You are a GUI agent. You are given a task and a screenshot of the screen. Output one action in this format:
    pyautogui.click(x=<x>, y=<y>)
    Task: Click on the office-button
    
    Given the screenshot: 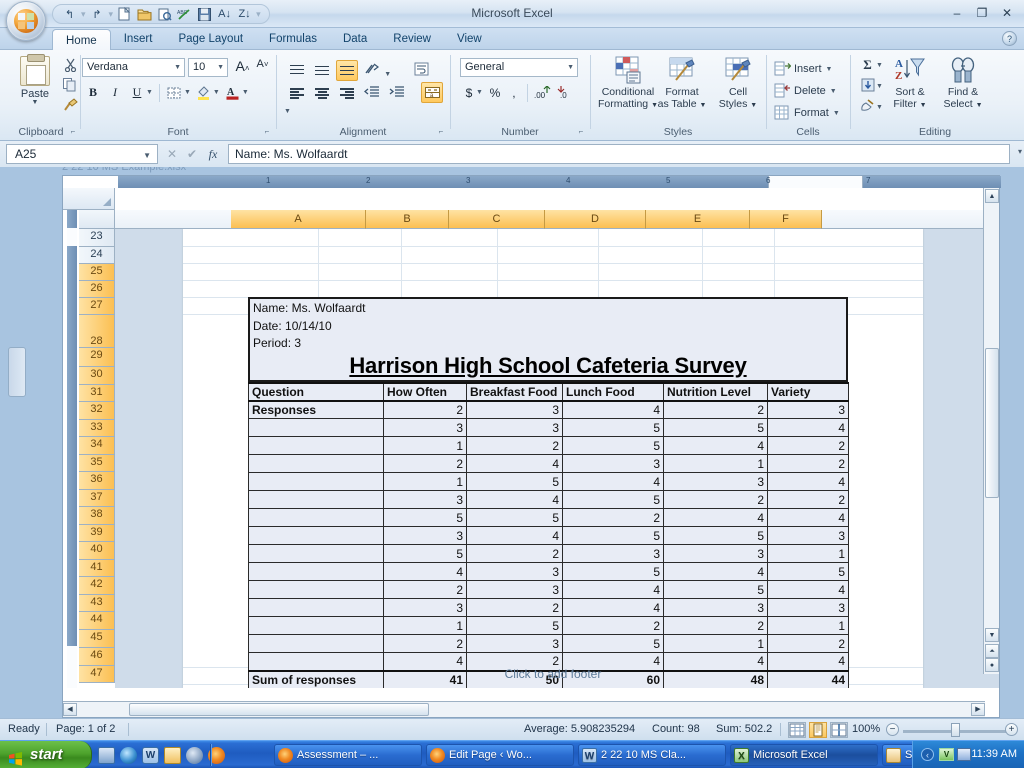 What is the action you would take?
    pyautogui.click(x=26, y=21)
    